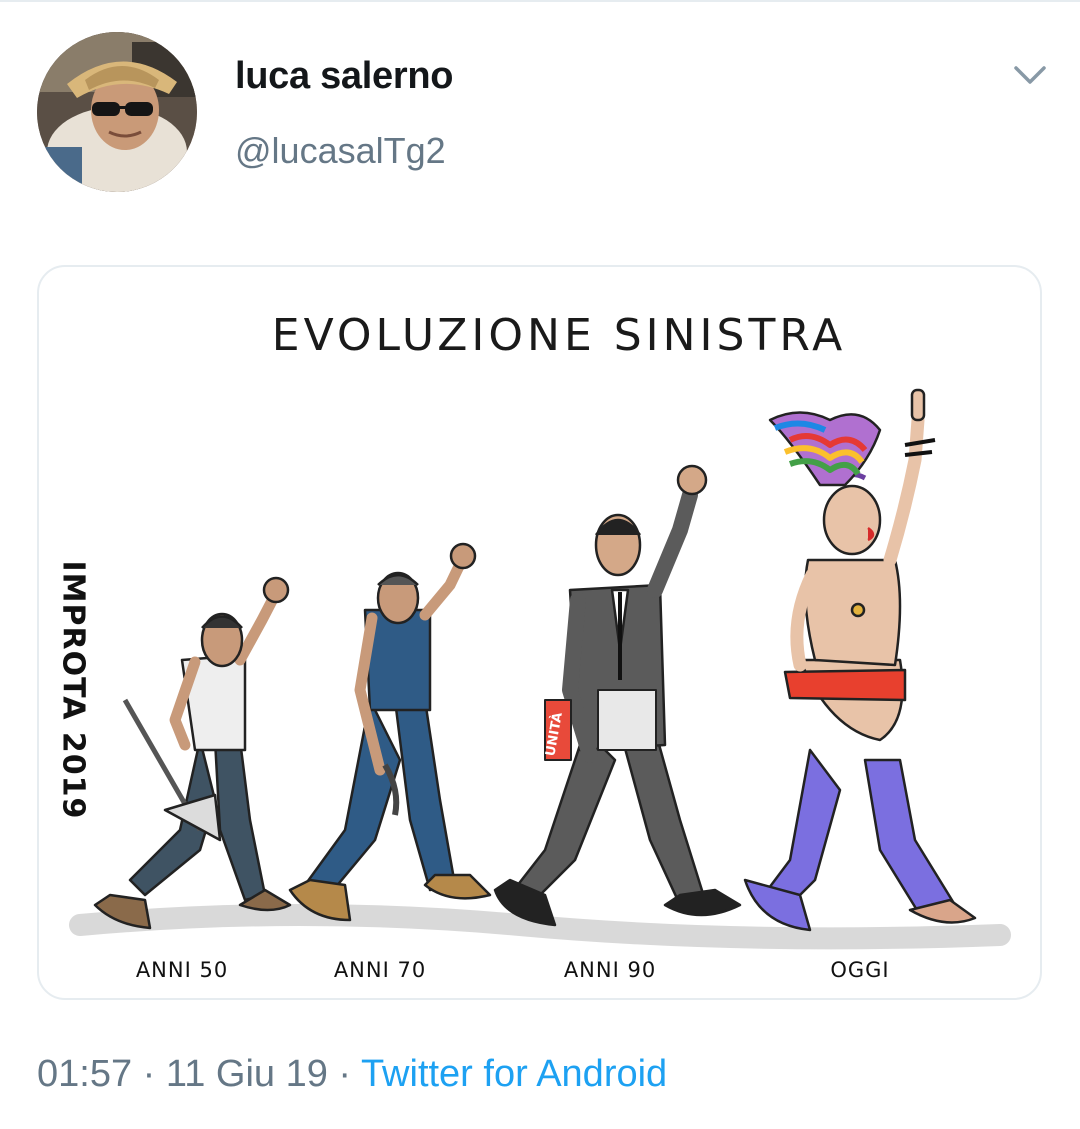 The width and height of the screenshot is (1080, 1129). I want to click on era-label-anni-70: ANNI 70, so click(380, 970).